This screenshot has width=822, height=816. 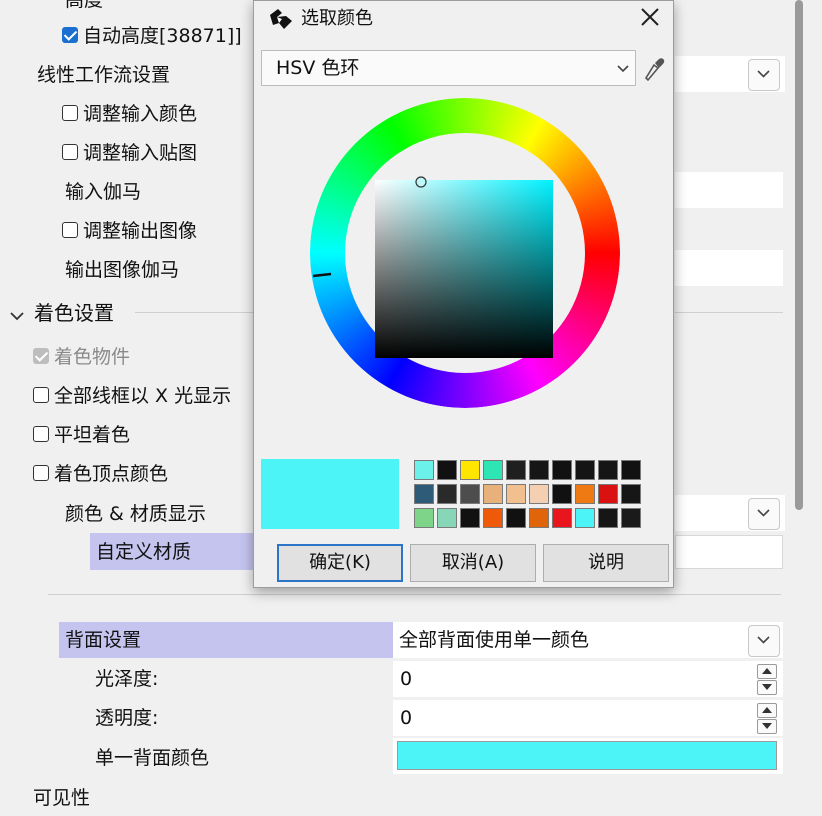 I want to click on ok-button: 确定(K), so click(x=340, y=563).